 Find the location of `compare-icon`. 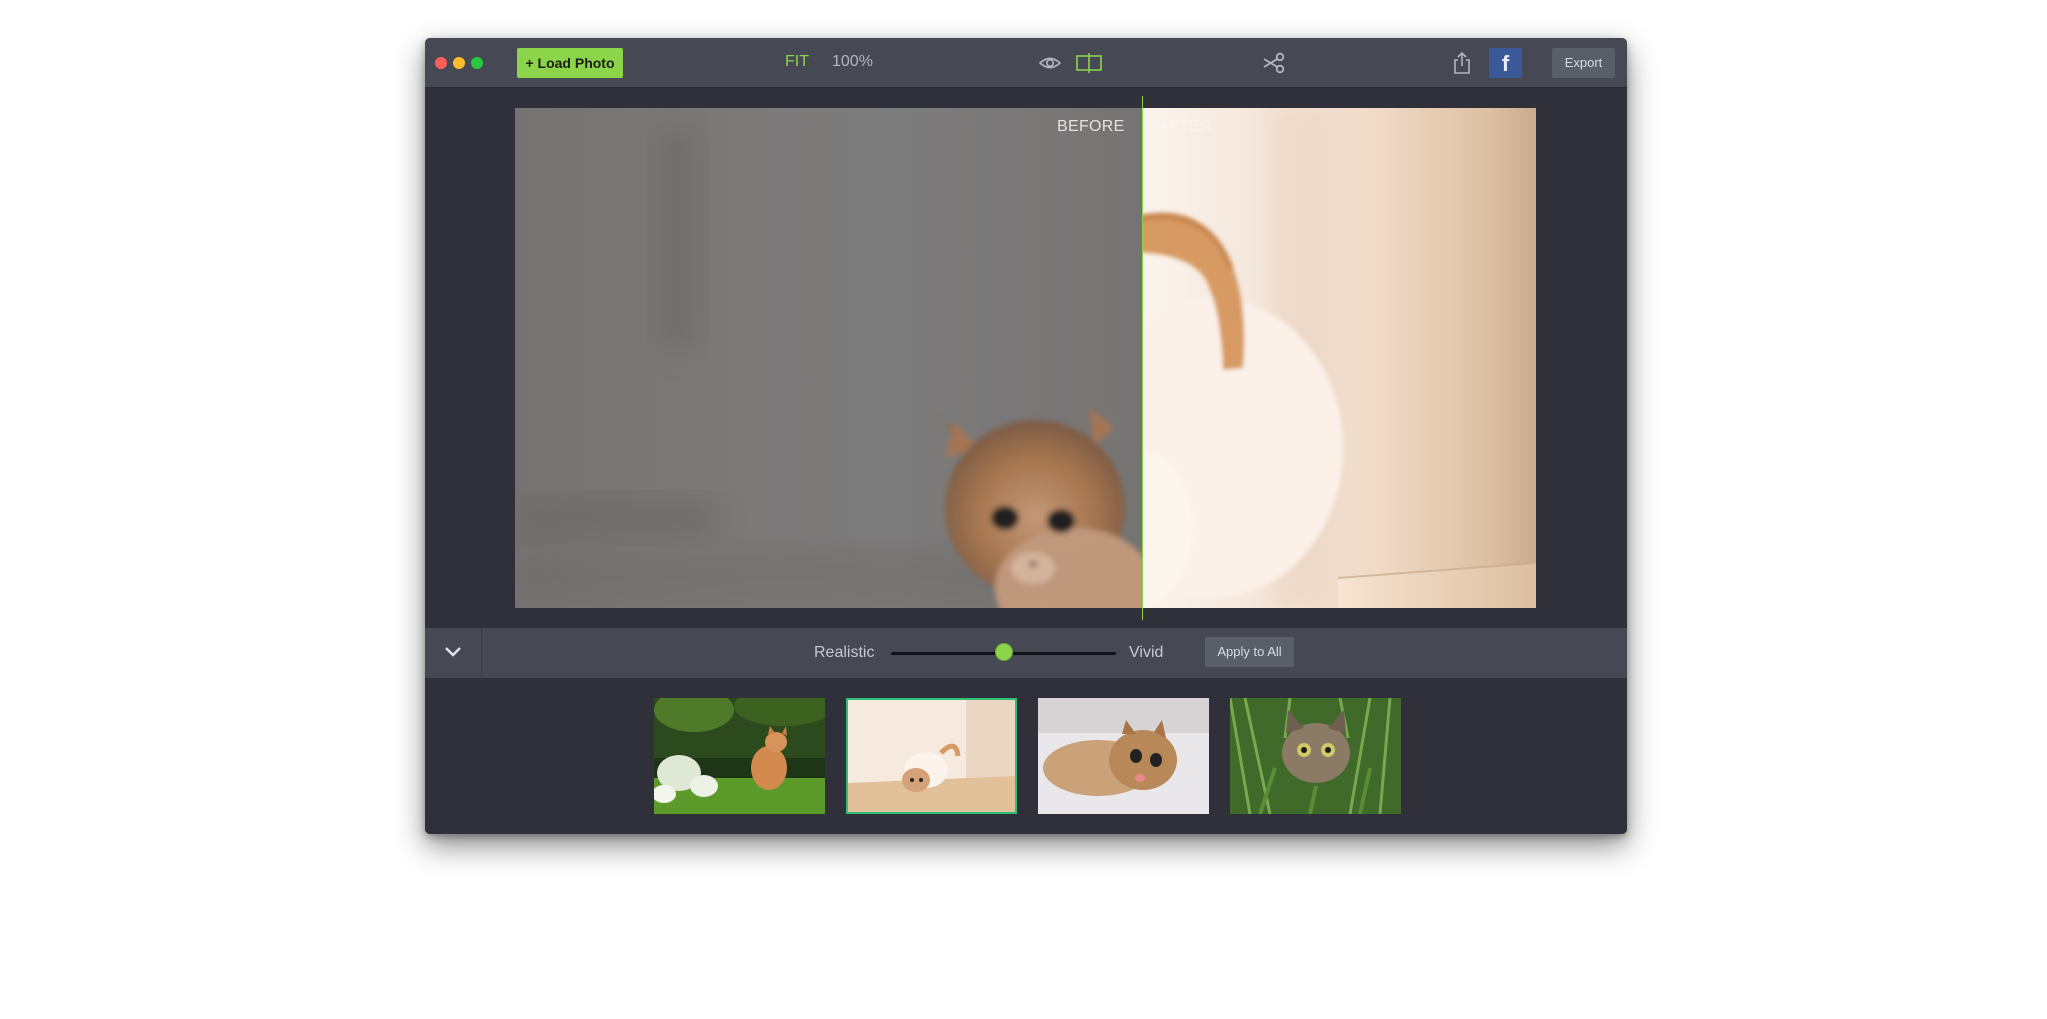

compare-icon is located at coordinates (1089, 63).